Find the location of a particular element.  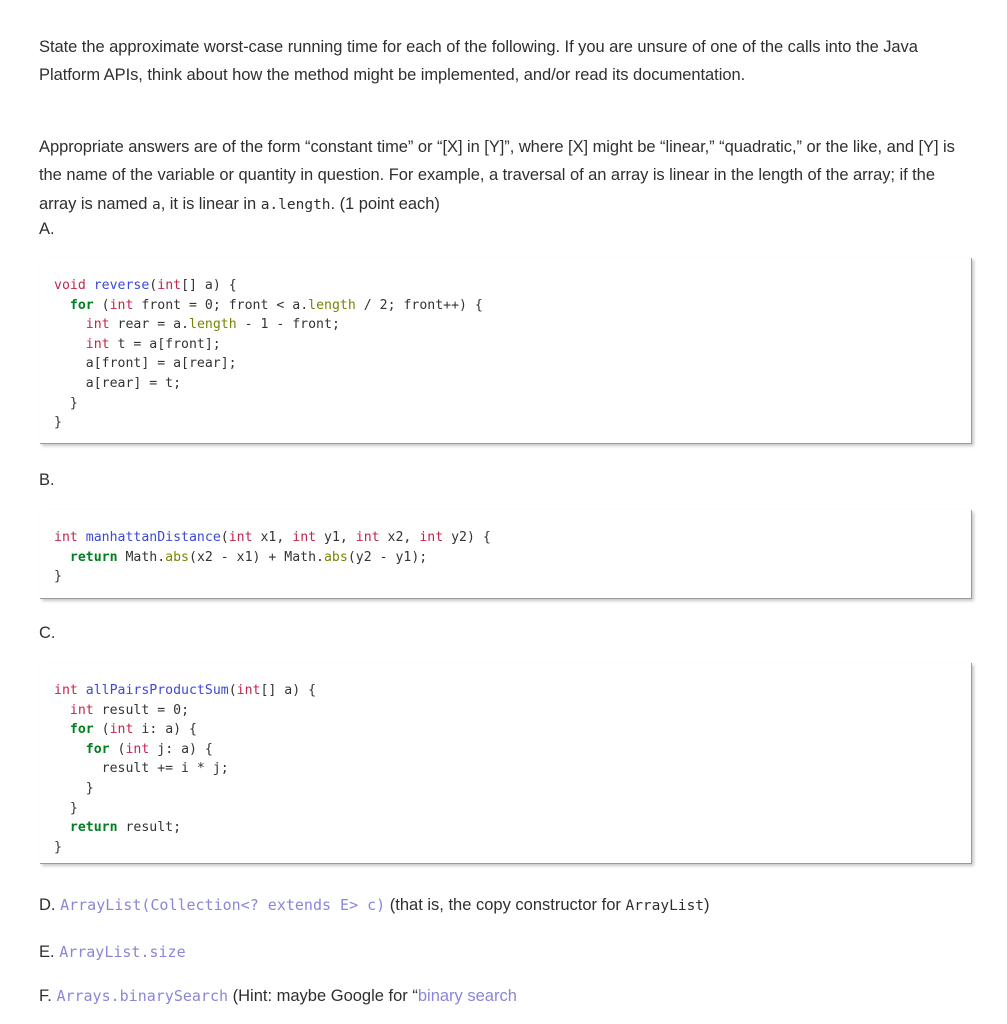

section-label-c: C. is located at coordinates (47, 633).